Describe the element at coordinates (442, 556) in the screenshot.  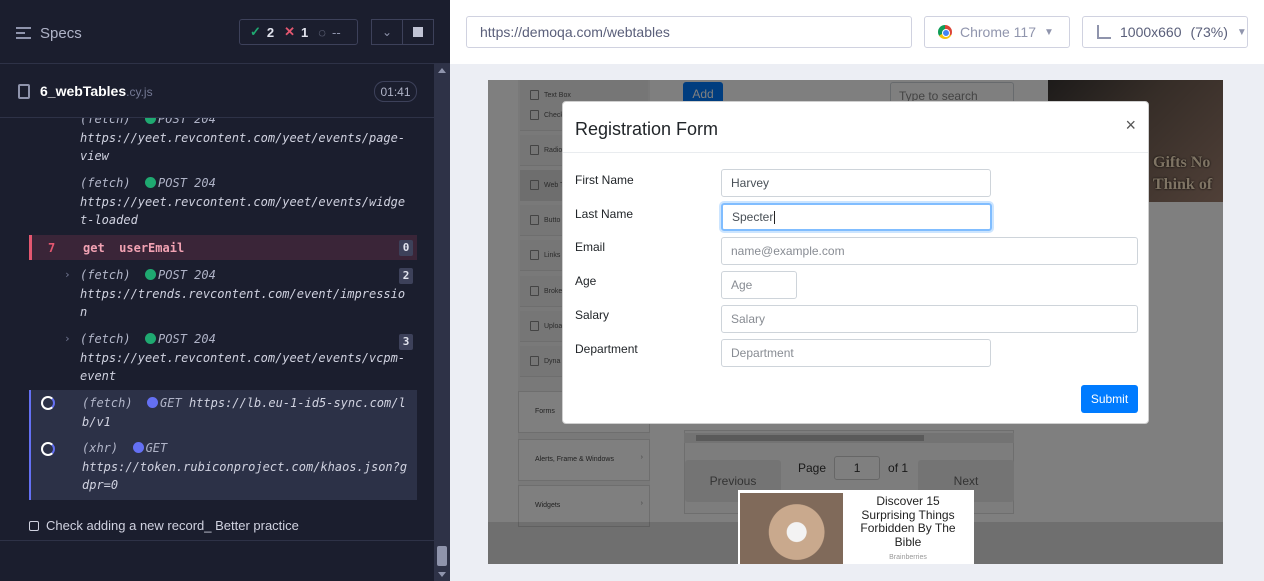
I see `scroll-thumb` at that location.